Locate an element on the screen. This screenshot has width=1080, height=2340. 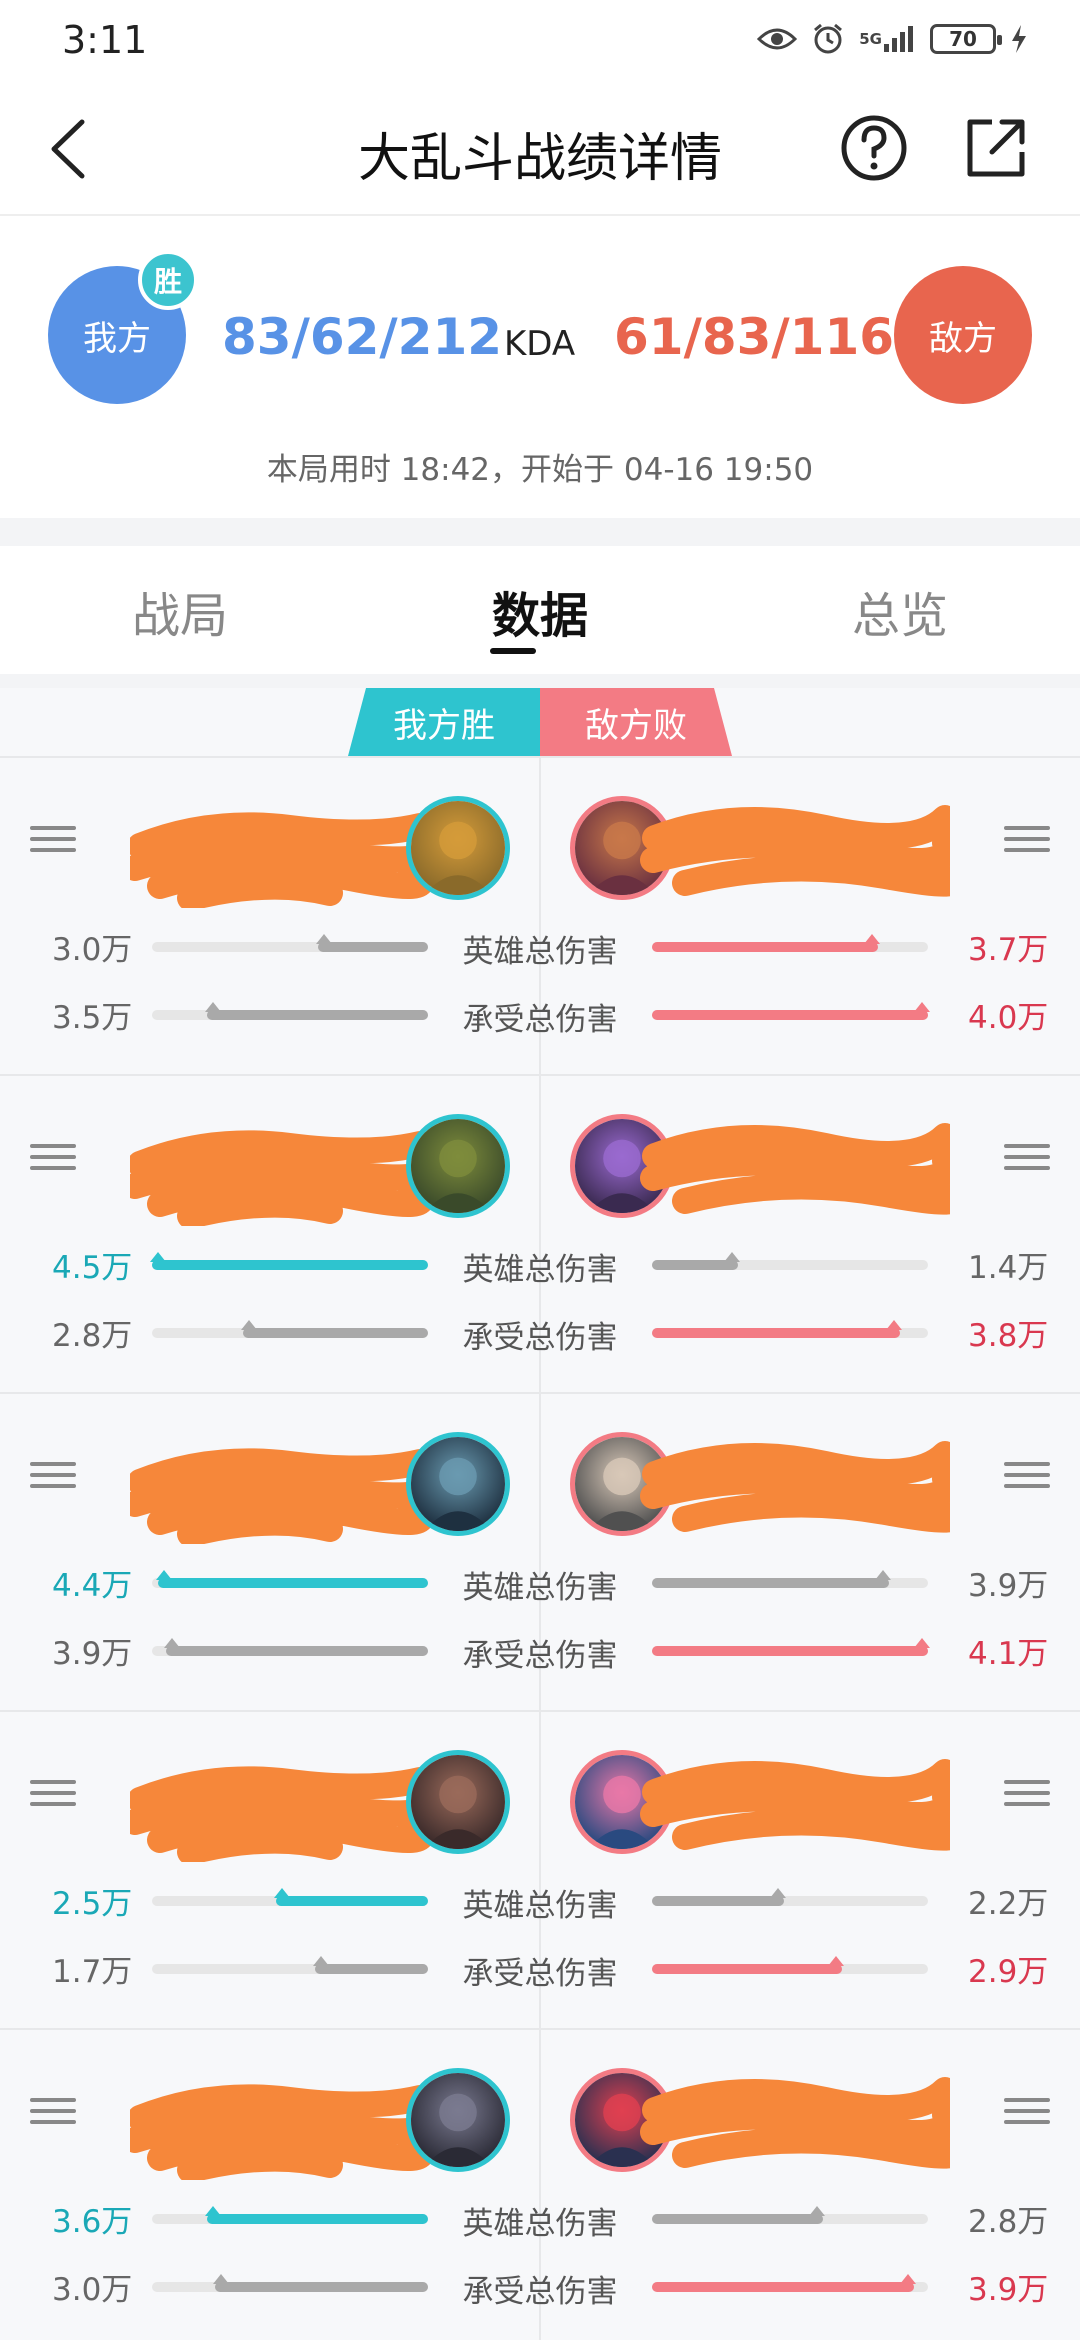
status-time: 3:11 is located at coordinates (105, 40).